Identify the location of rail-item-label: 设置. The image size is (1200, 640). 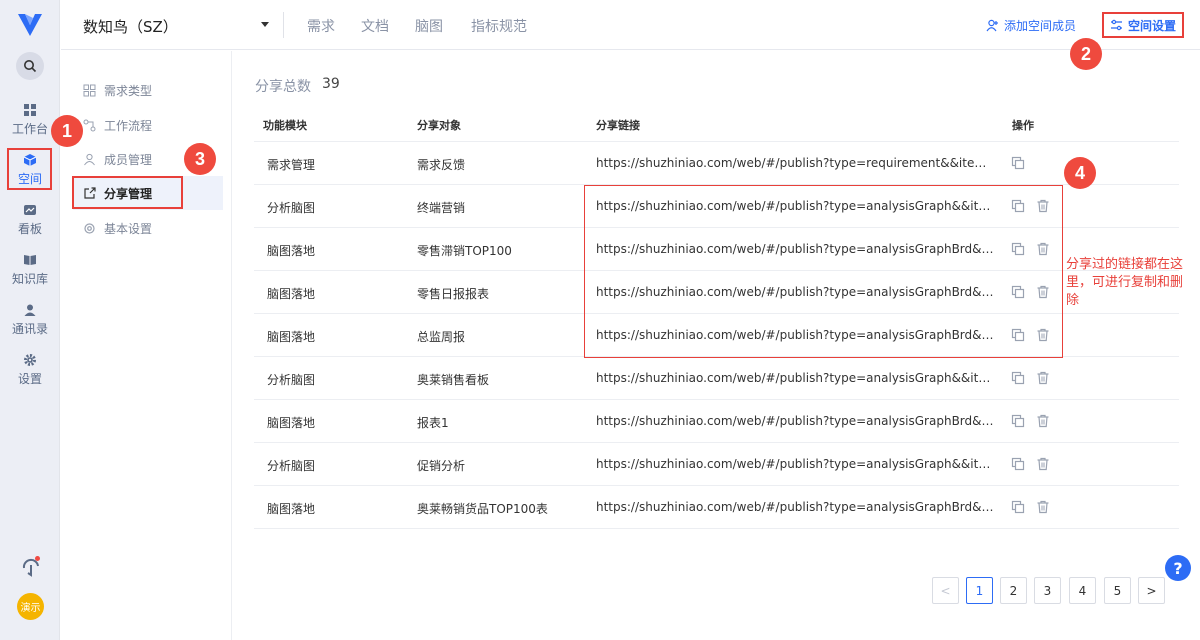
(29, 379).